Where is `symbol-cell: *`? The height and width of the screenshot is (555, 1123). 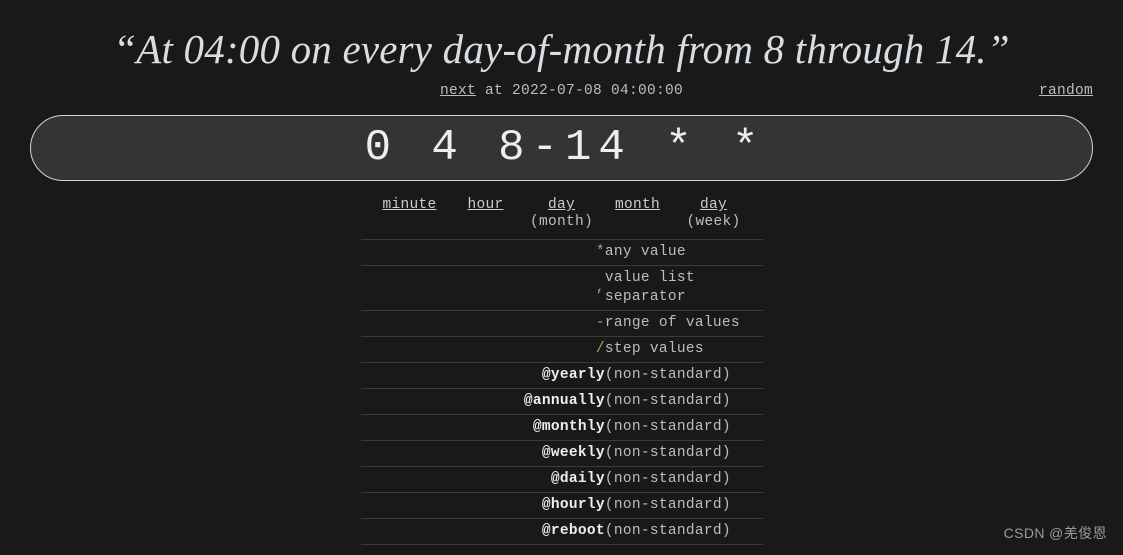 symbol-cell: * is located at coordinates (482, 253).